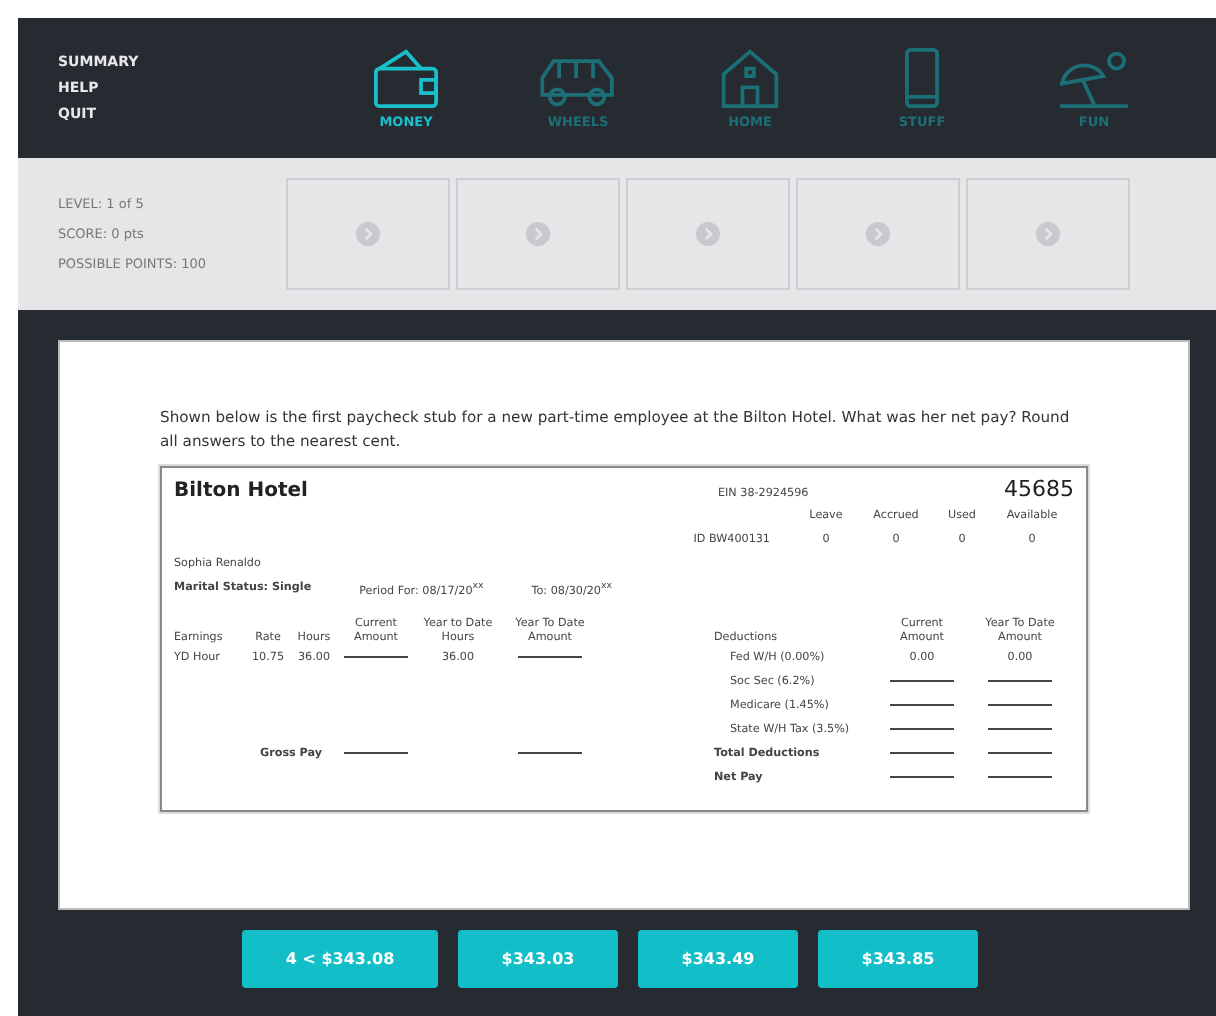 This screenshot has width=1216, height=1016. I want to click on answer-button: $343.49, so click(718, 959).